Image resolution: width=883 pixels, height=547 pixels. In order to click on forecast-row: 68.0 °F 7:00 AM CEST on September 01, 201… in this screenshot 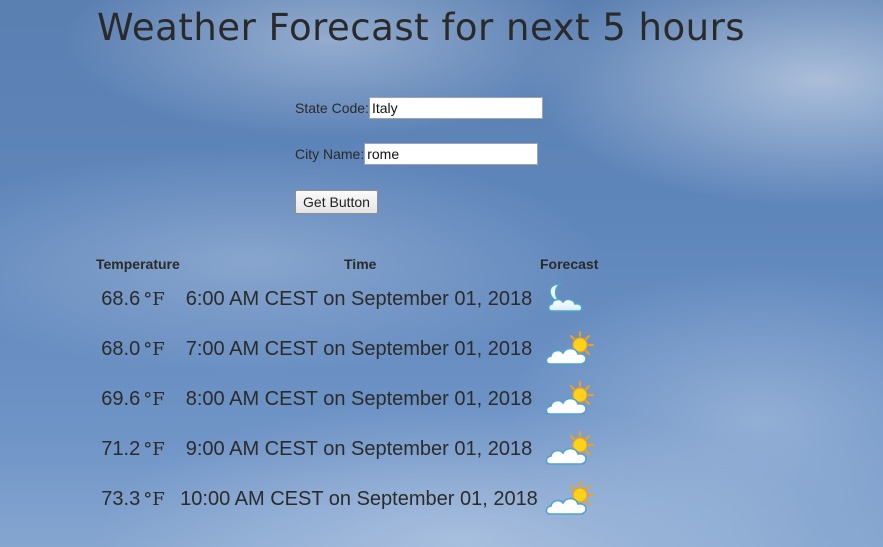, I will do `click(441, 350)`.